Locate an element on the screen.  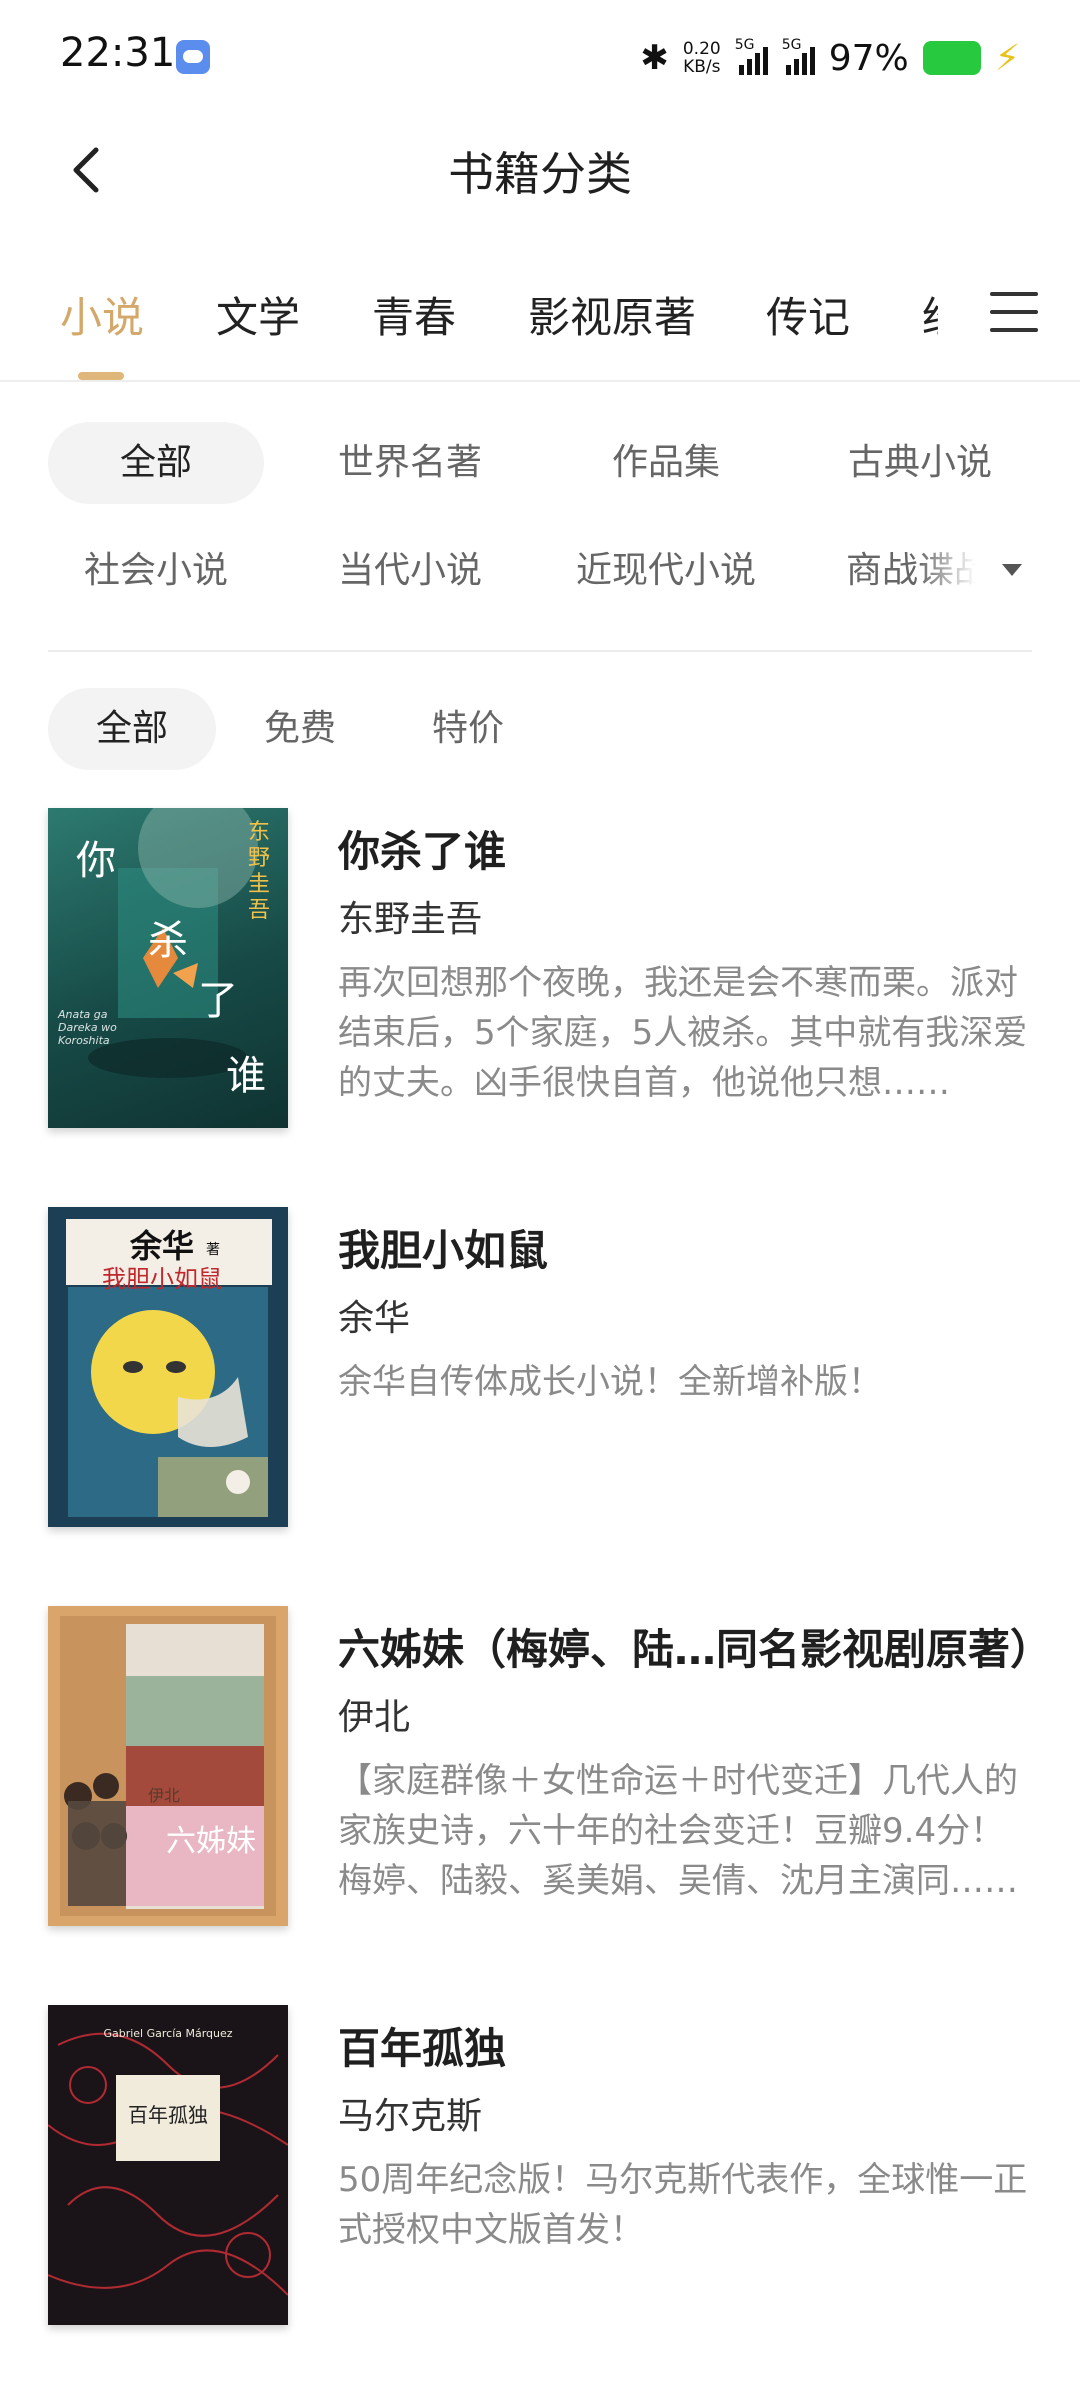
book-cover: Gabriel García Márquez 百年孤独 is located at coordinates (168, 2165).